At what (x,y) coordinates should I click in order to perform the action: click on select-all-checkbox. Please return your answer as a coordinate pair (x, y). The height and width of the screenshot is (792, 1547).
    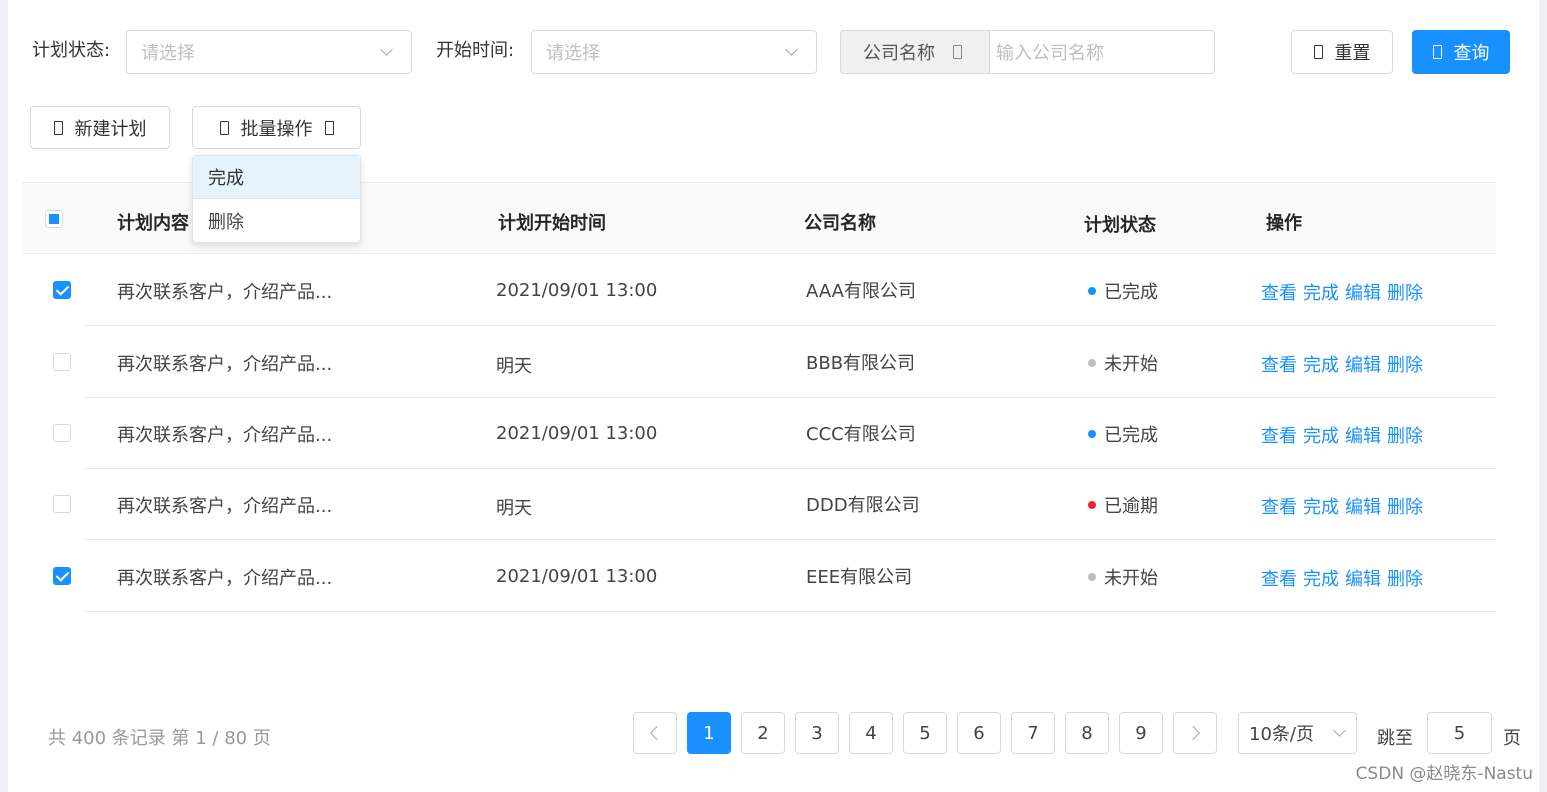
    Looking at the image, I should click on (54, 219).